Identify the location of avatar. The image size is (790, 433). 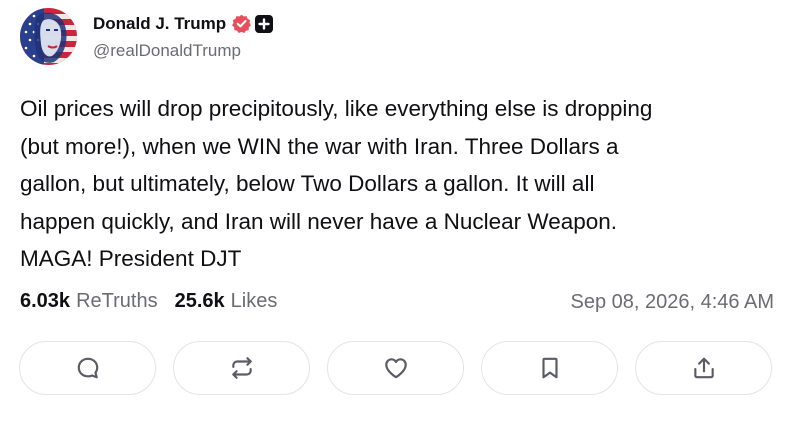
(48, 36).